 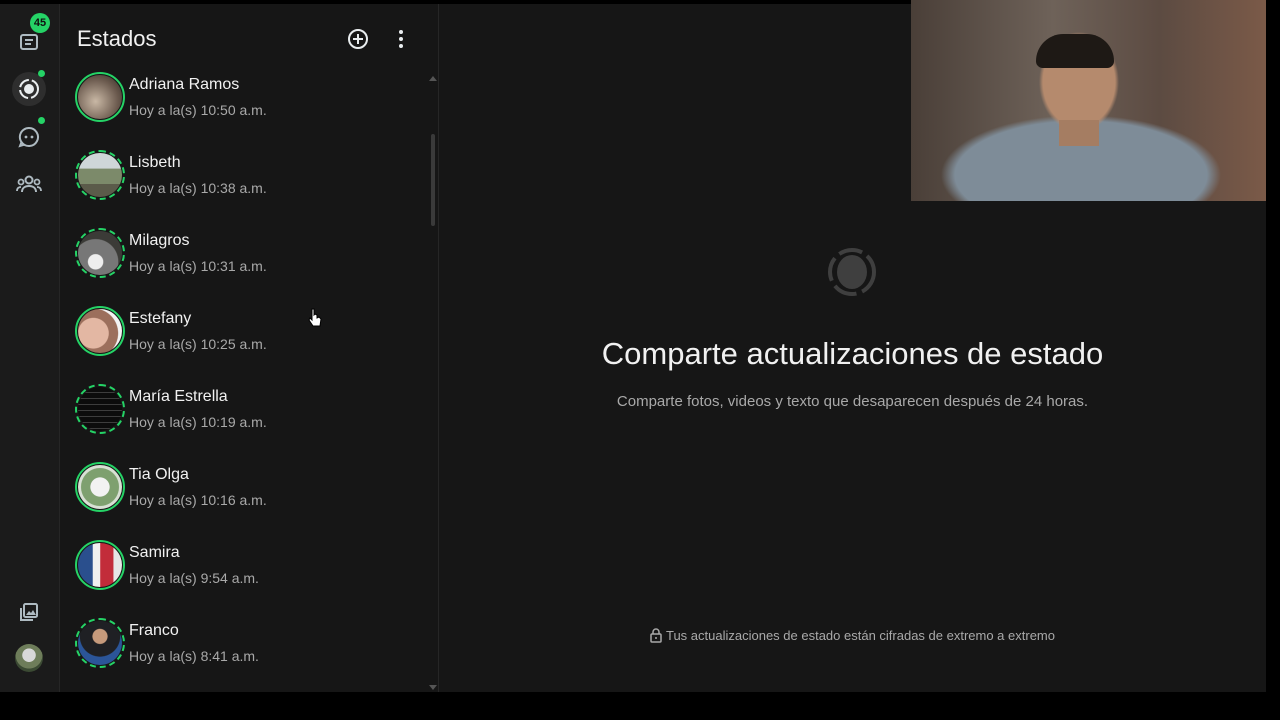 What do you see at coordinates (656, 635) in the screenshot?
I see `lock-icon` at bounding box center [656, 635].